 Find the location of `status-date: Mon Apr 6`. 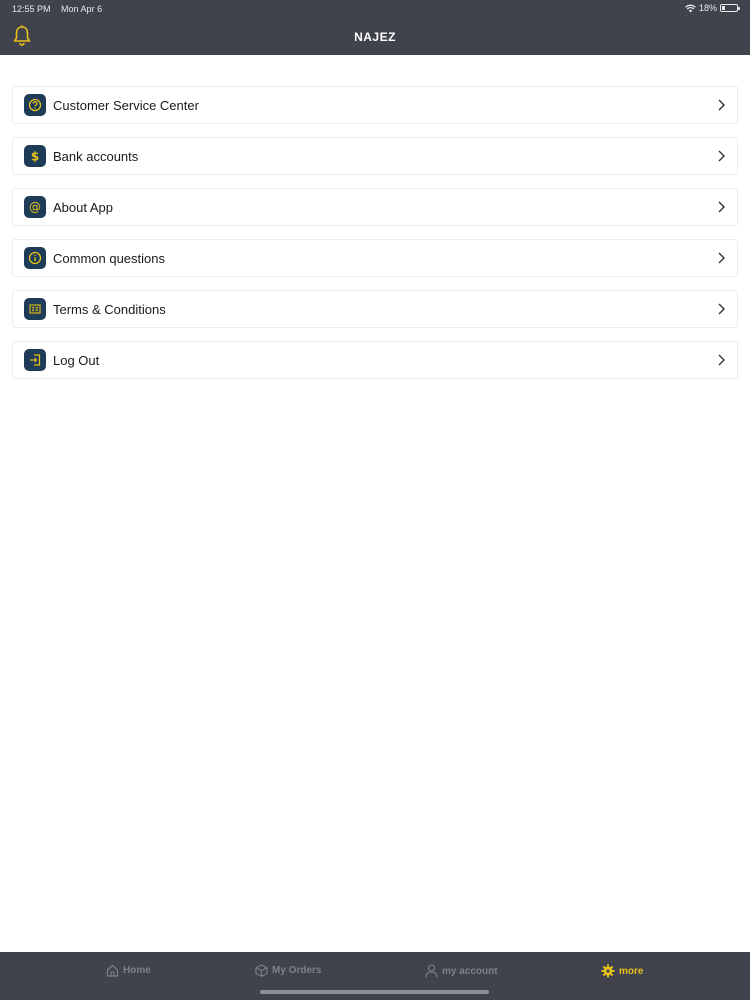

status-date: Mon Apr 6 is located at coordinates (82, 9).